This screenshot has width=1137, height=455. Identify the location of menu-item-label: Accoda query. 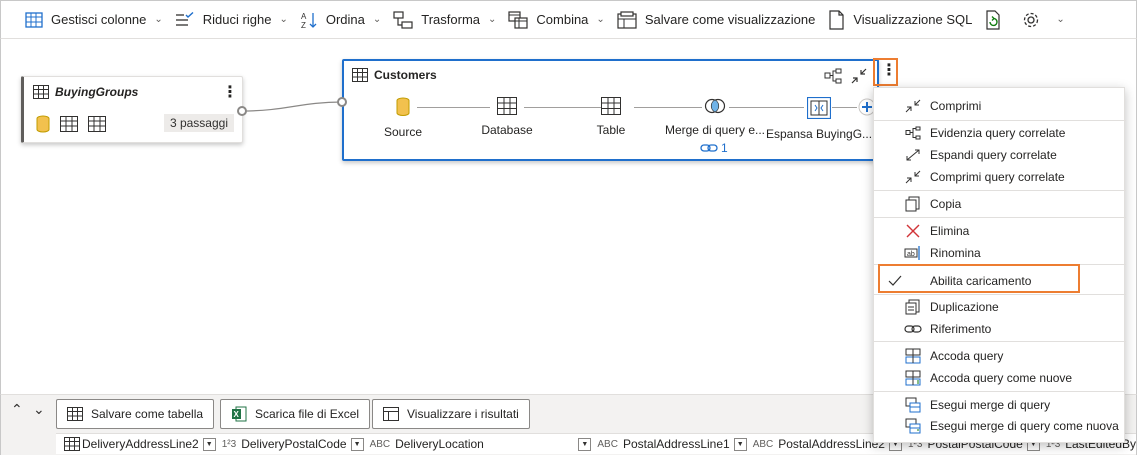
(967, 356).